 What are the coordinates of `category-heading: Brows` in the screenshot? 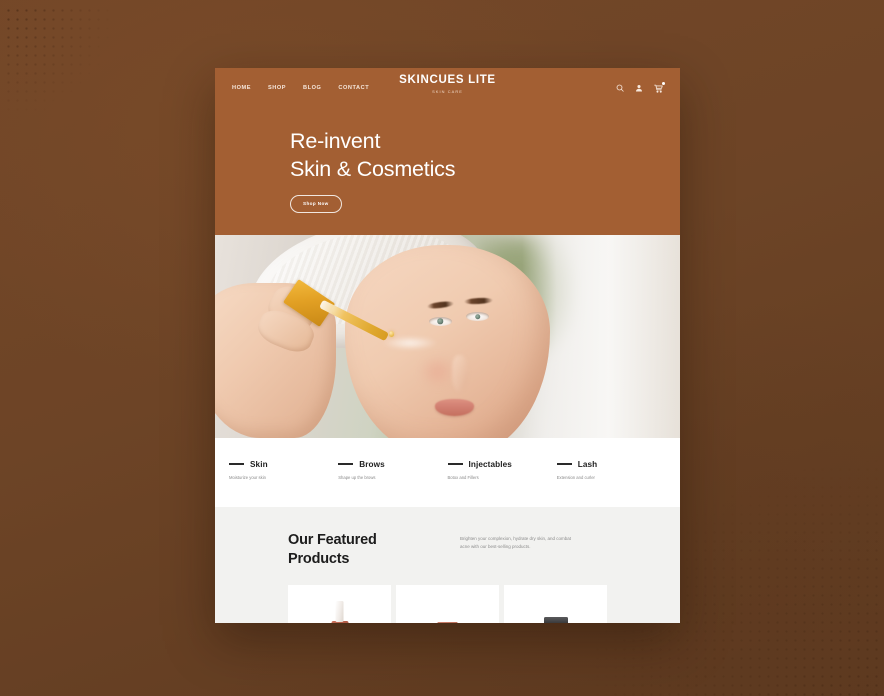 It's located at (388, 464).